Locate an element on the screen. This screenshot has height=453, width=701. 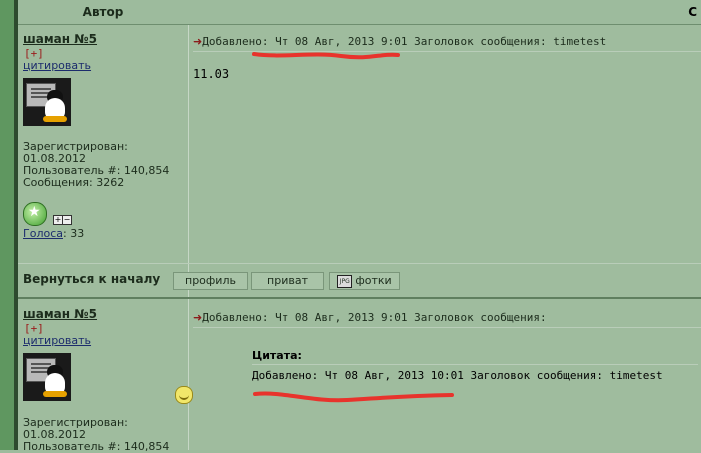
votes-link: Голоса is located at coordinates (43, 233).